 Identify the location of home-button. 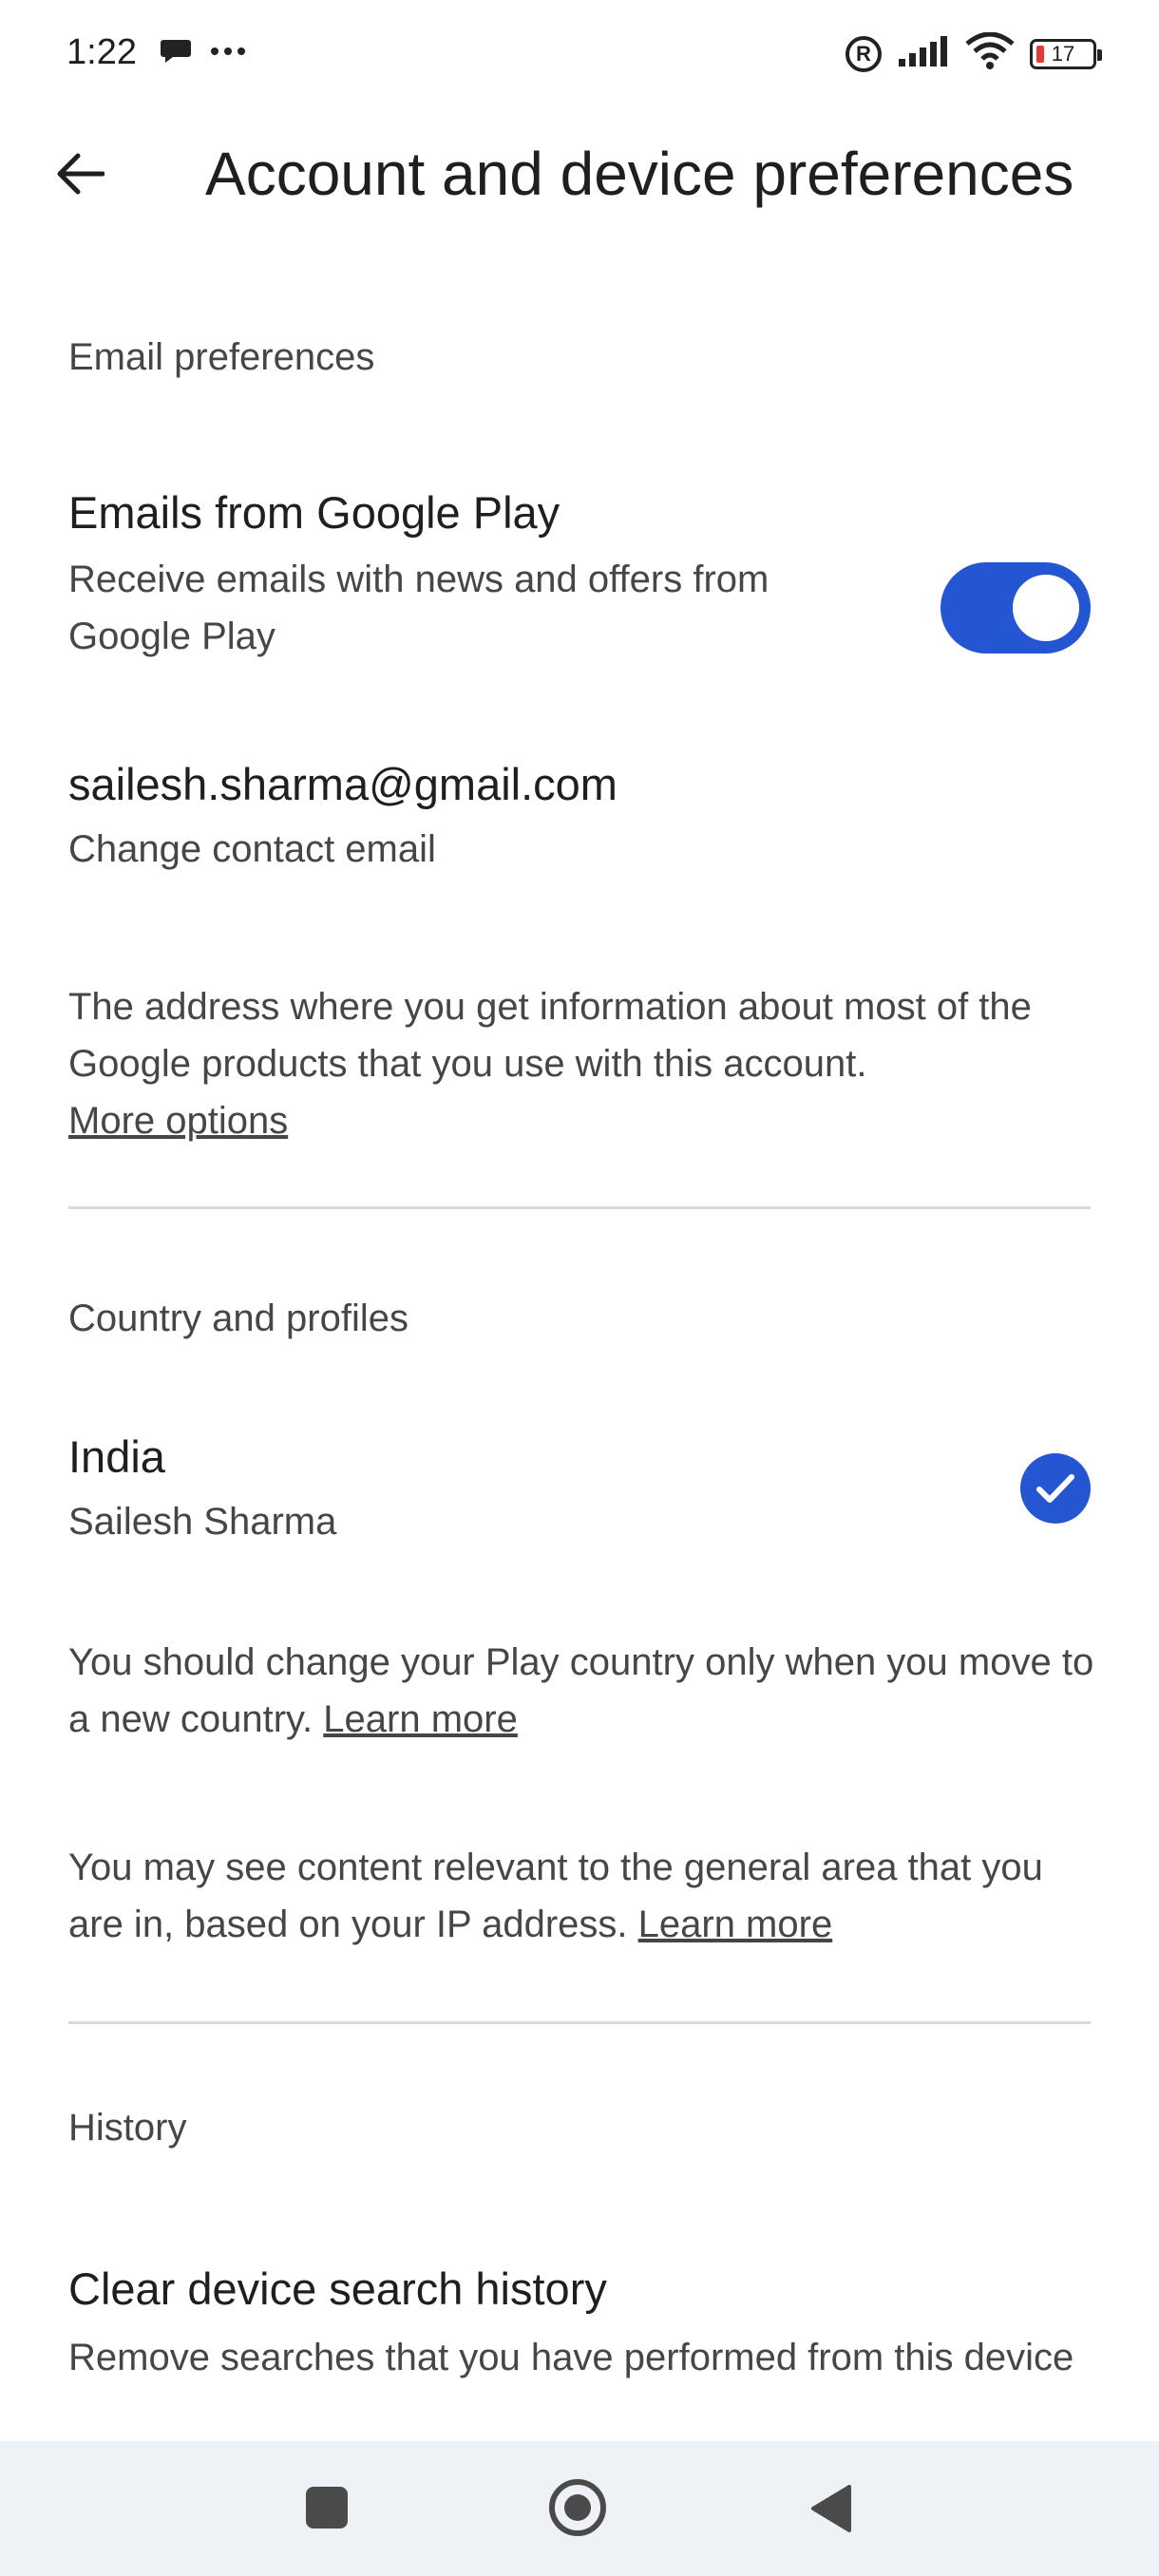
(577, 2507).